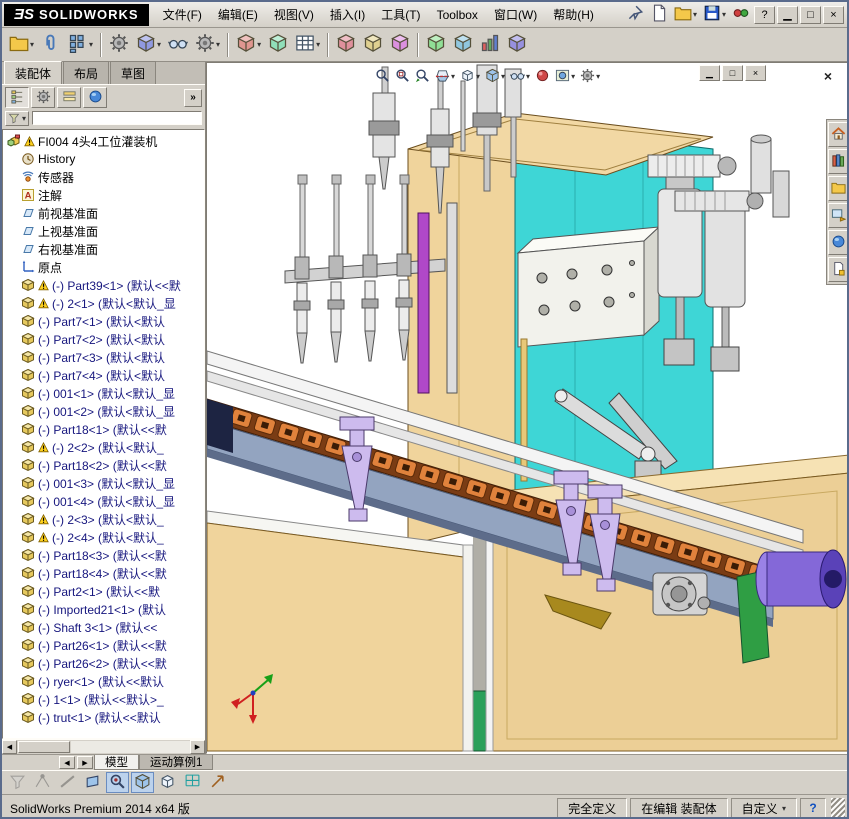 The width and height of the screenshot is (849, 819). I want to click on tree-item: (-) 001<1> (默认<默认_显, so click(103, 393).